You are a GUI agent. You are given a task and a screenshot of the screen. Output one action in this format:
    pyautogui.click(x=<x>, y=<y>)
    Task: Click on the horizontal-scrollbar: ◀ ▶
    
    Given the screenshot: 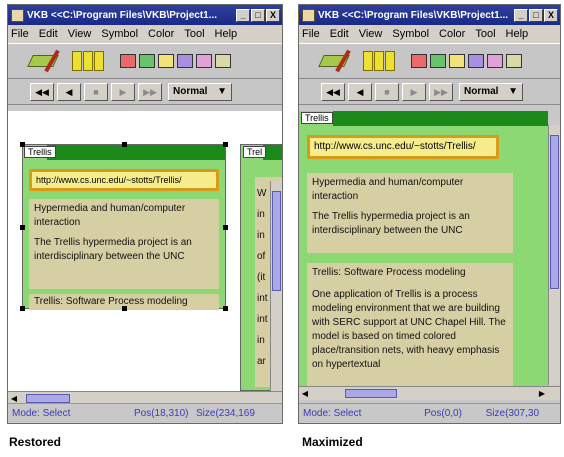 What is the action you would take?
    pyautogui.click(x=429, y=393)
    